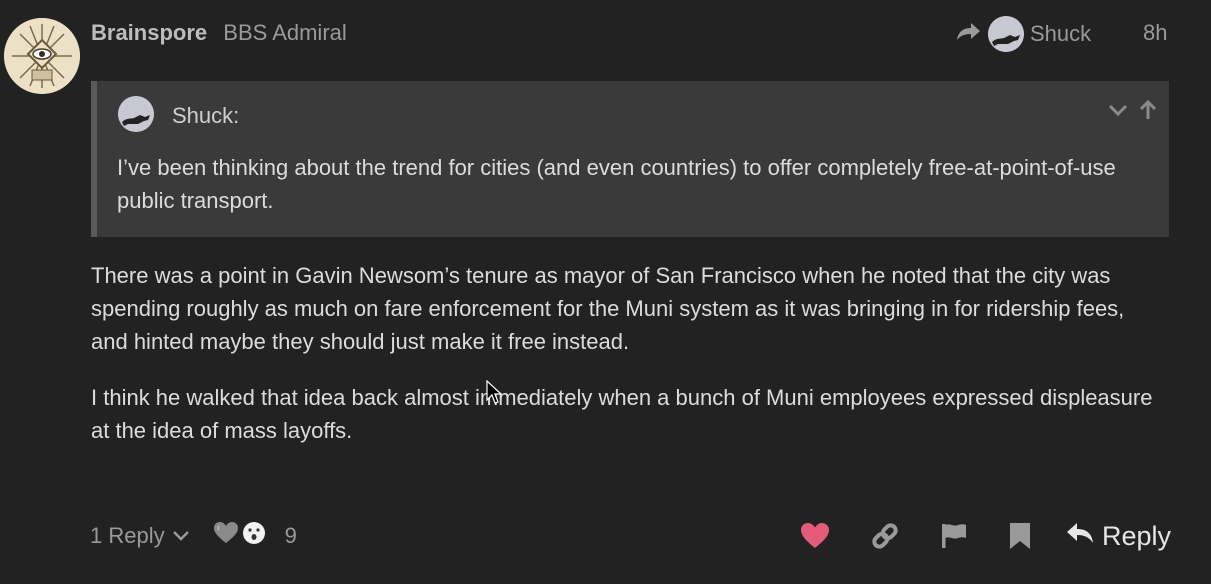 The height and width of the screenshot is (584, 1211). What do you see at coordinates (193, 536) in the screenshot?
I see `post-footer-left: 1 Reply 9` at bounding box center [193, 536].